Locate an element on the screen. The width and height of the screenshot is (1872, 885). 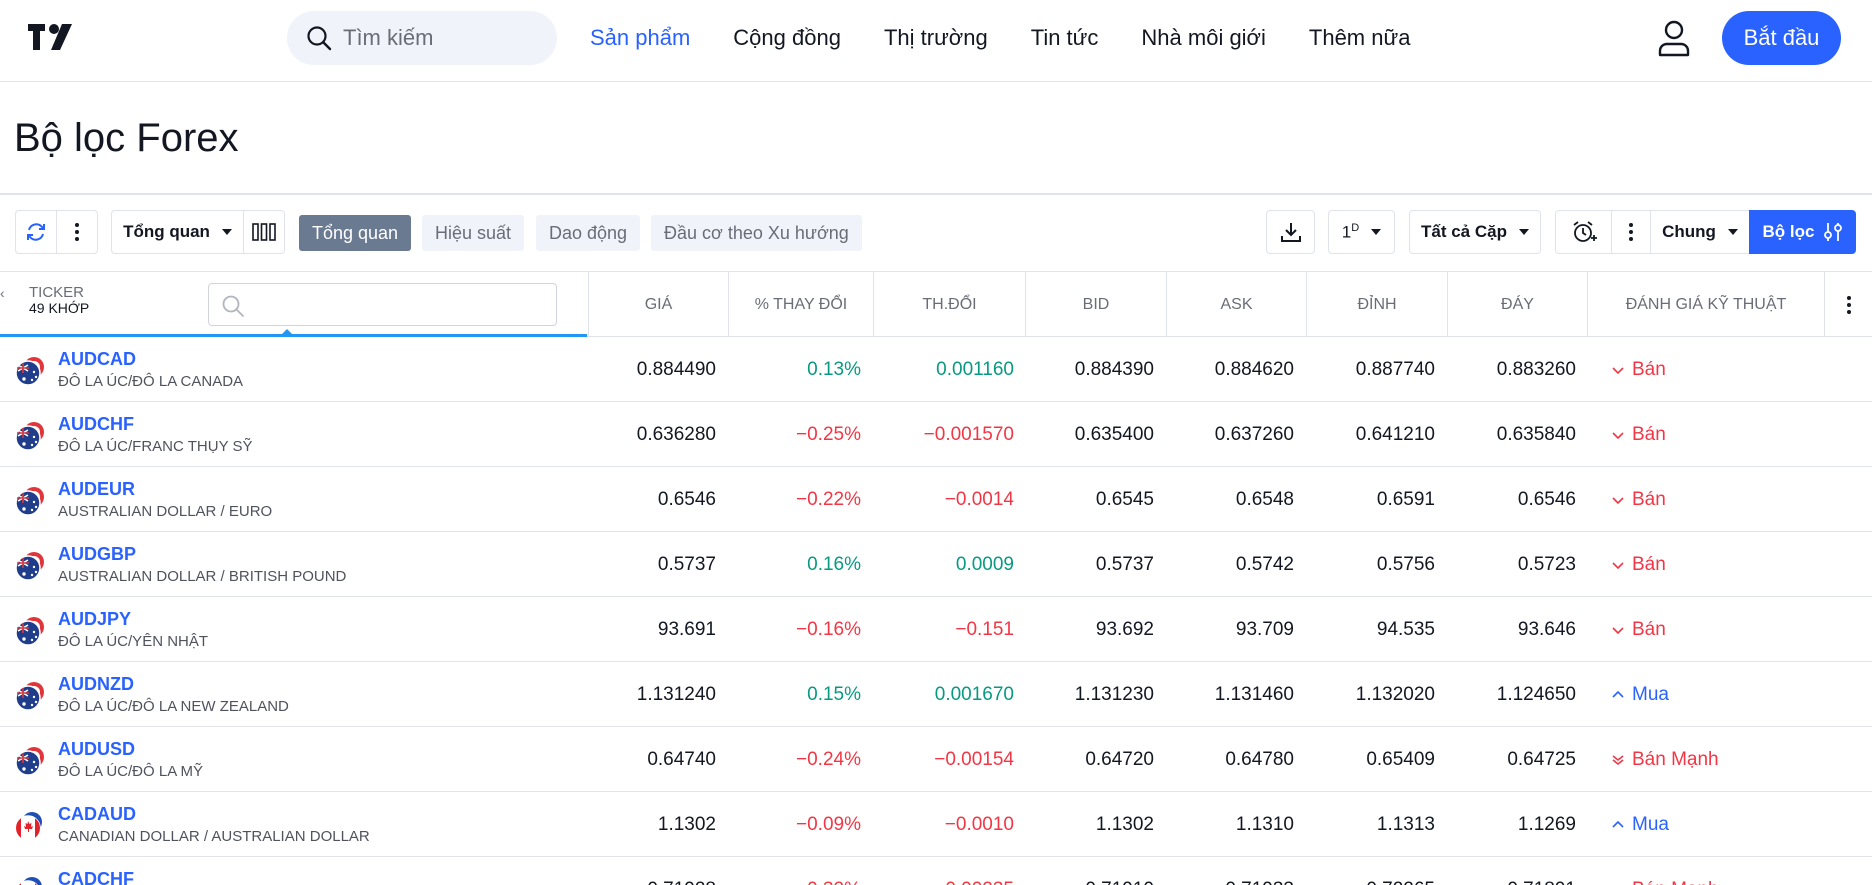
change-cell: −0.00235 is located at coordinates (974, 871).